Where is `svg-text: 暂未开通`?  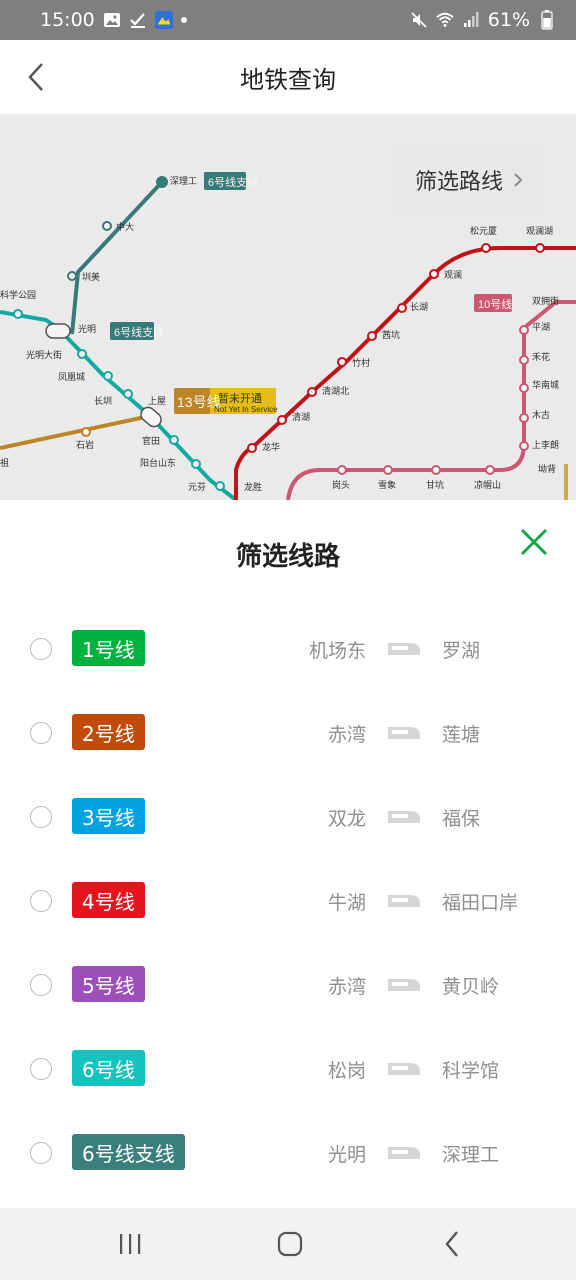
svg-text: 暂未开通 is located at coordinates (240, 398).